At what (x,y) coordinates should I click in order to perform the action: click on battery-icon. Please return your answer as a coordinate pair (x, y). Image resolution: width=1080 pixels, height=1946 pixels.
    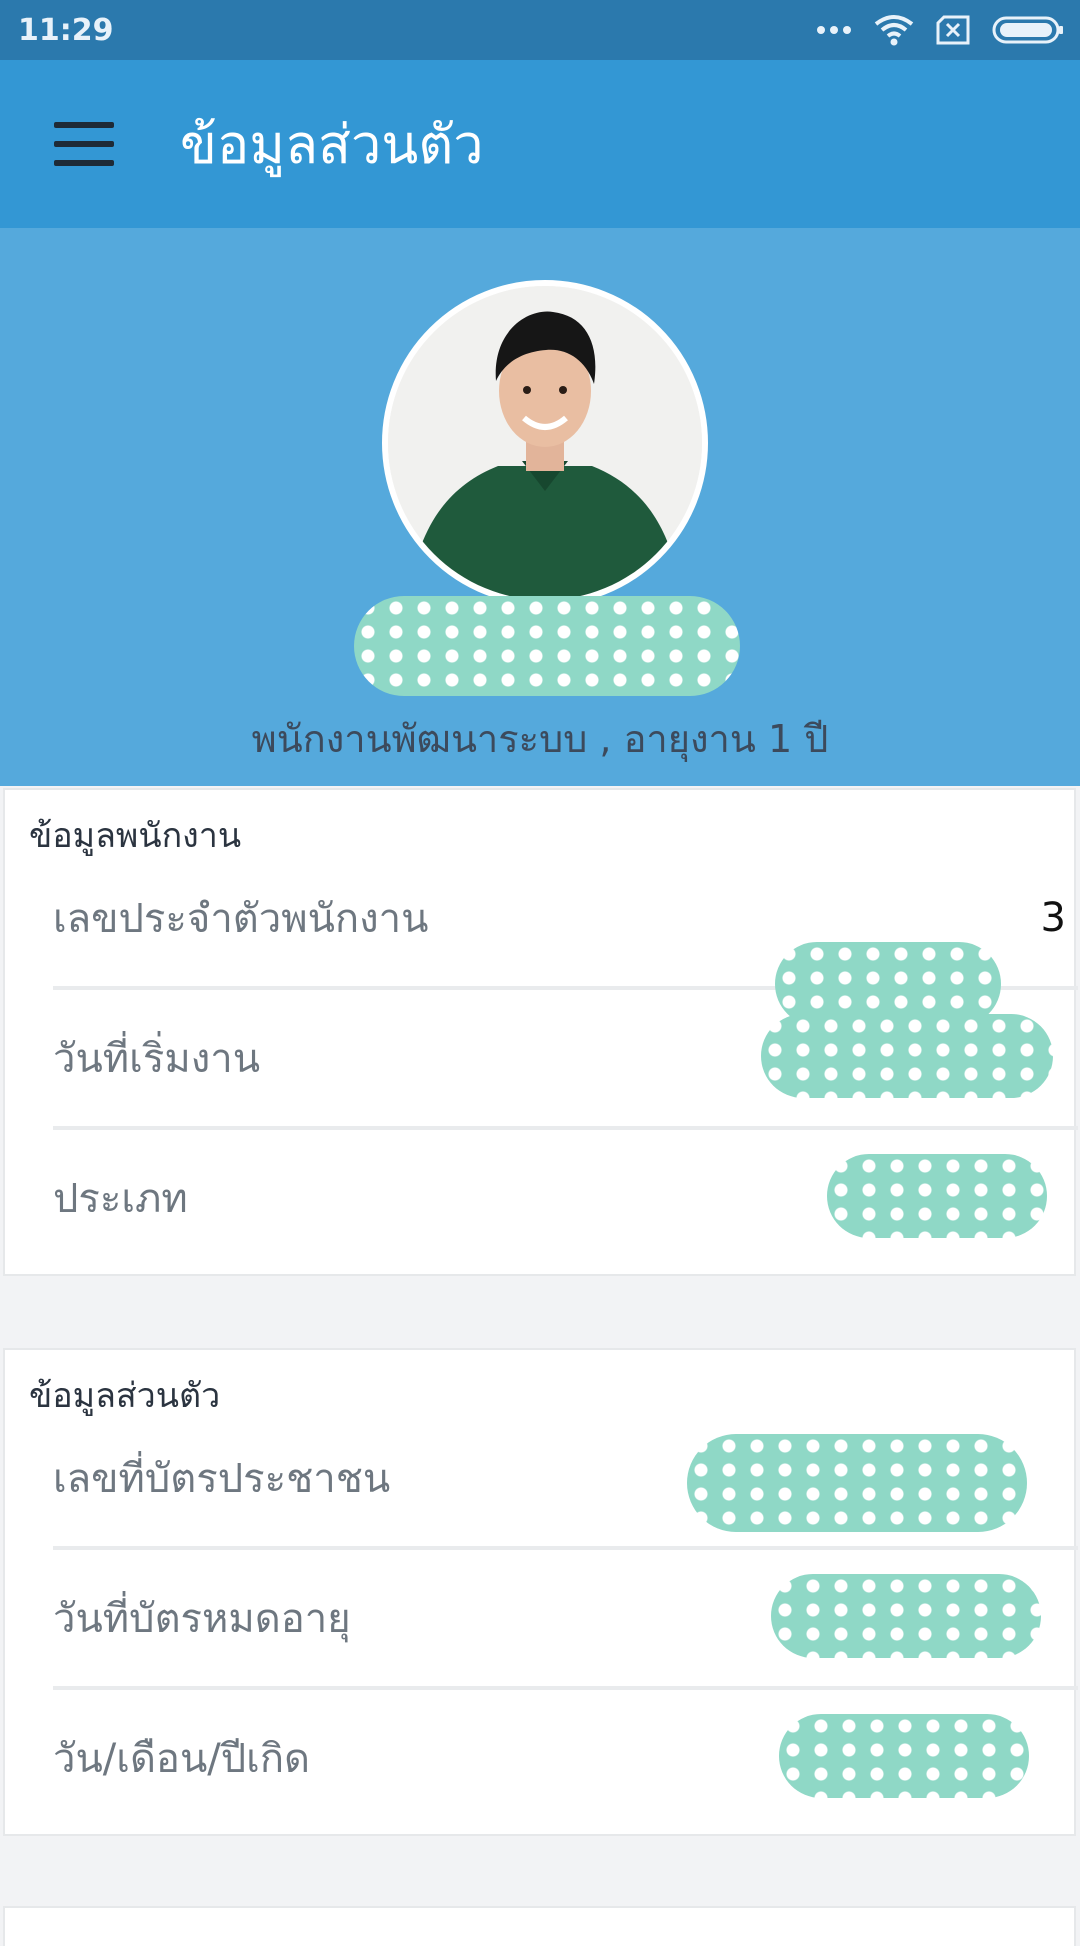
    Looking at the image, I should click on (1027, 30).